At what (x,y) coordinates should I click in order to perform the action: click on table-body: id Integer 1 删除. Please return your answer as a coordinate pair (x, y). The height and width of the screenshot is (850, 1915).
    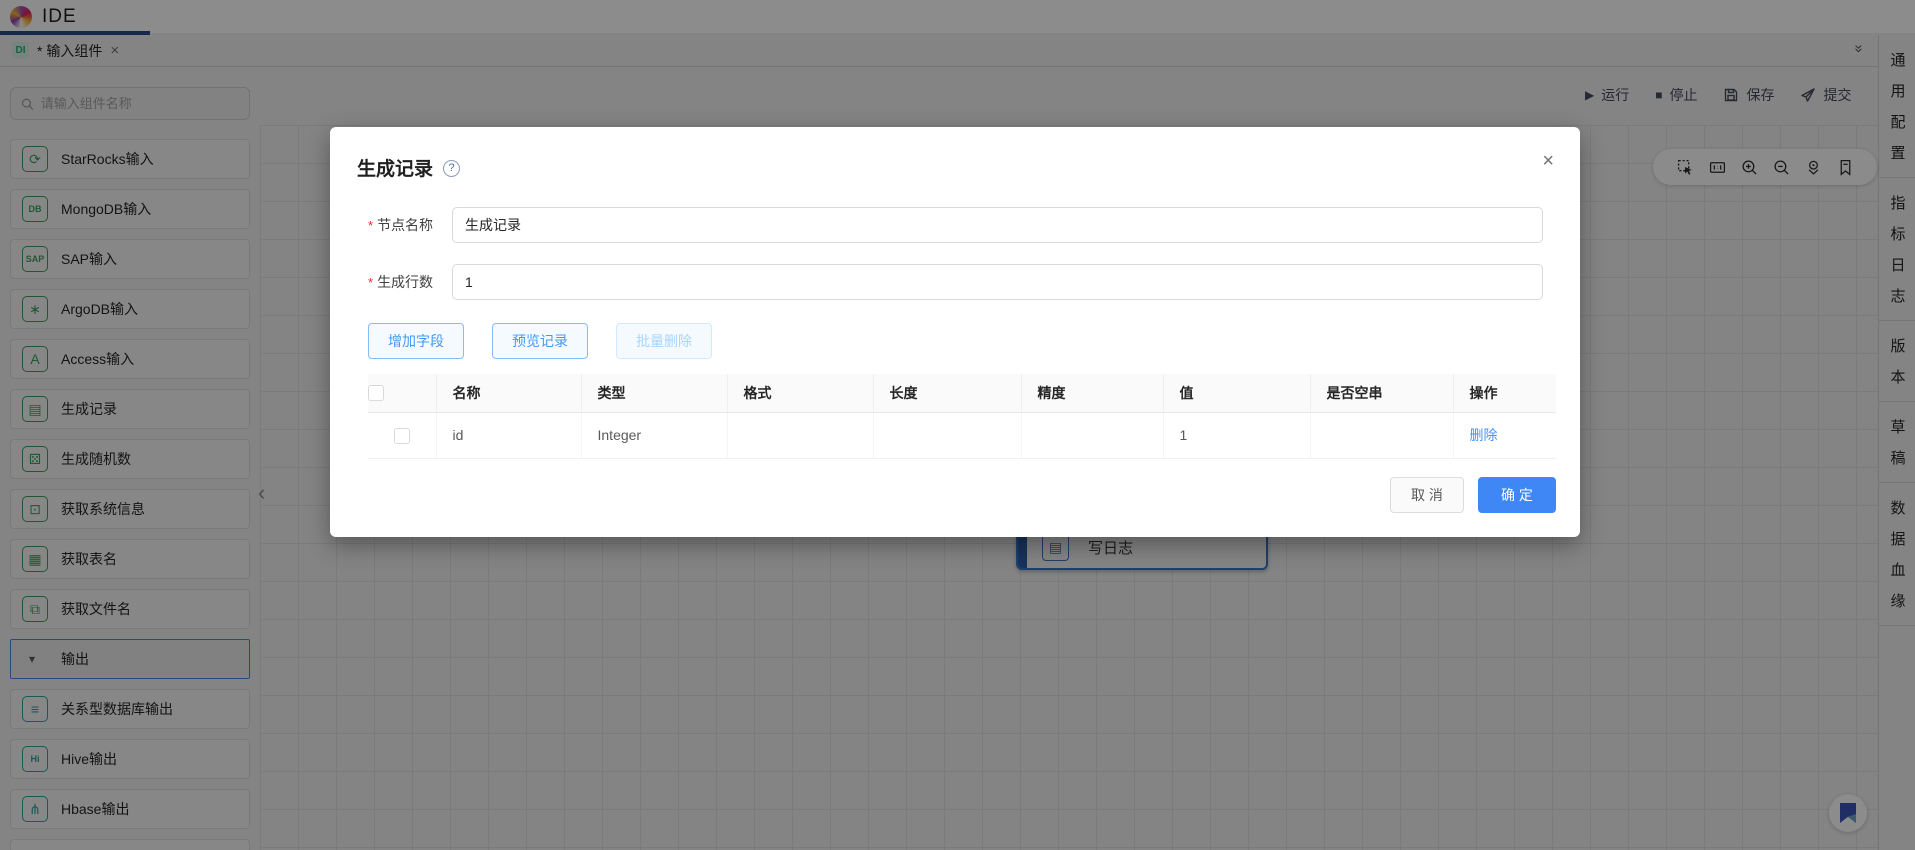
    Looking at the image, I should click on (962, 435).